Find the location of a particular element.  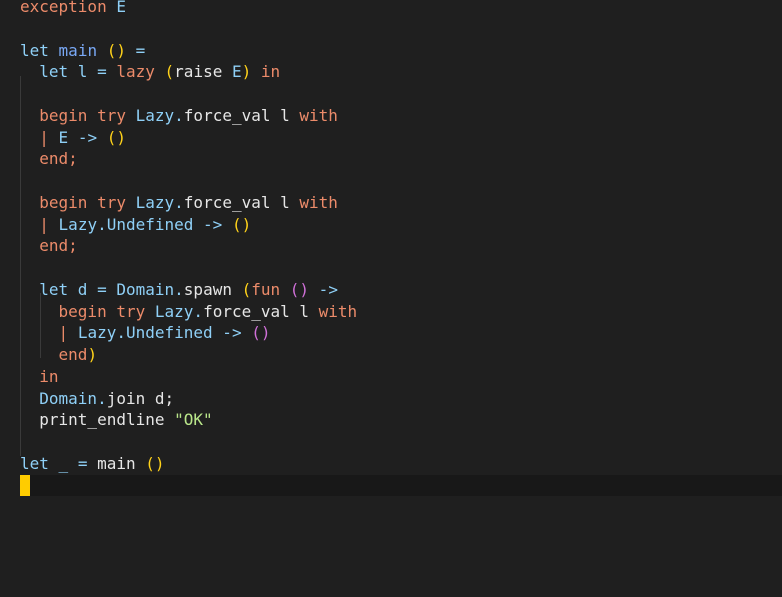

code-token: "OK" is located at coordinates (193, 420).